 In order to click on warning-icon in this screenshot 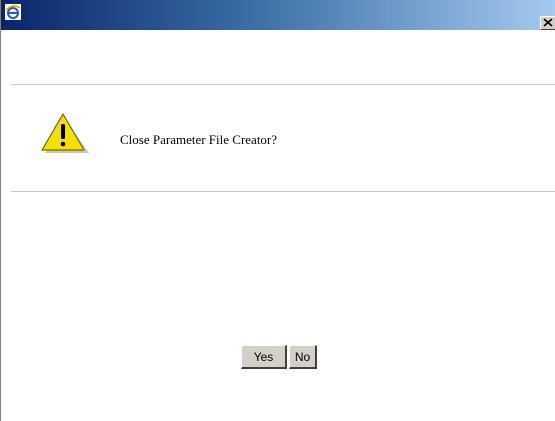, I will do `click(64, 132)`.